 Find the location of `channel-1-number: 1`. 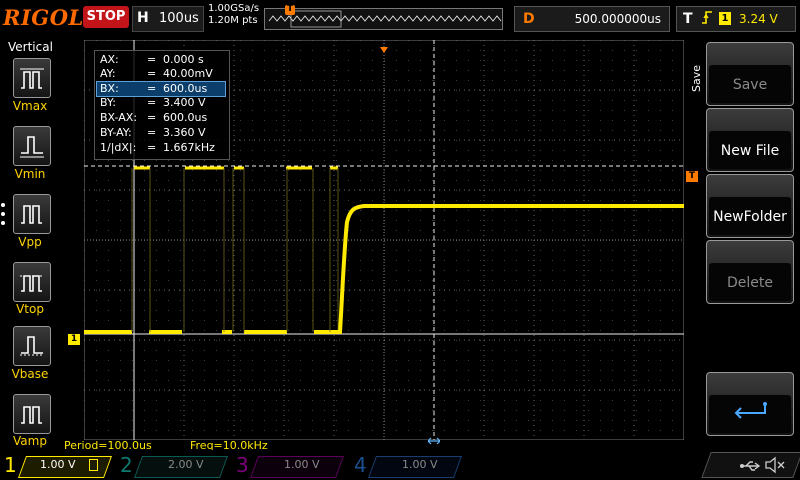

channel-1-number: 1 is located at coordinates (10, 465).